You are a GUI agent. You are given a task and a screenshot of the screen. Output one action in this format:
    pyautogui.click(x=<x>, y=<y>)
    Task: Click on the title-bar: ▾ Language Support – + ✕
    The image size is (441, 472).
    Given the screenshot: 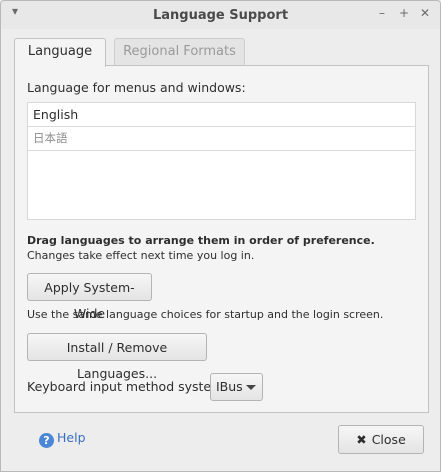 What is the action you would take?
    pyautogui.click(x=220, y=15)
    